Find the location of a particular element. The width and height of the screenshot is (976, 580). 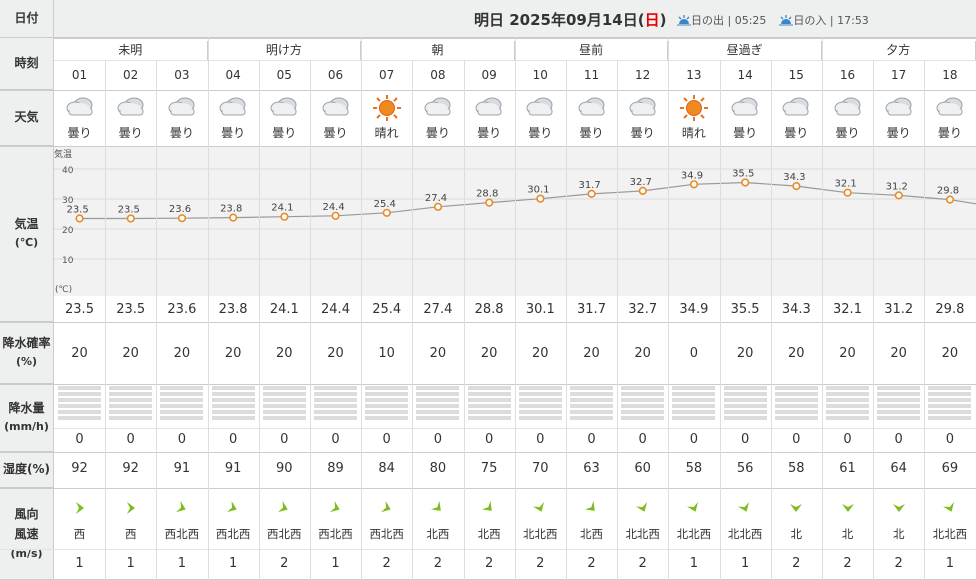

y-axis-label: 気温 is located at coordinates (63, 154).